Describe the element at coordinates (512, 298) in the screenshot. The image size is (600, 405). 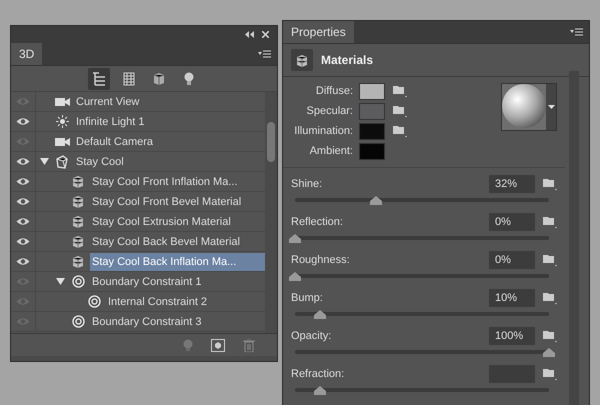
I see `value-field: 10%` at that location.